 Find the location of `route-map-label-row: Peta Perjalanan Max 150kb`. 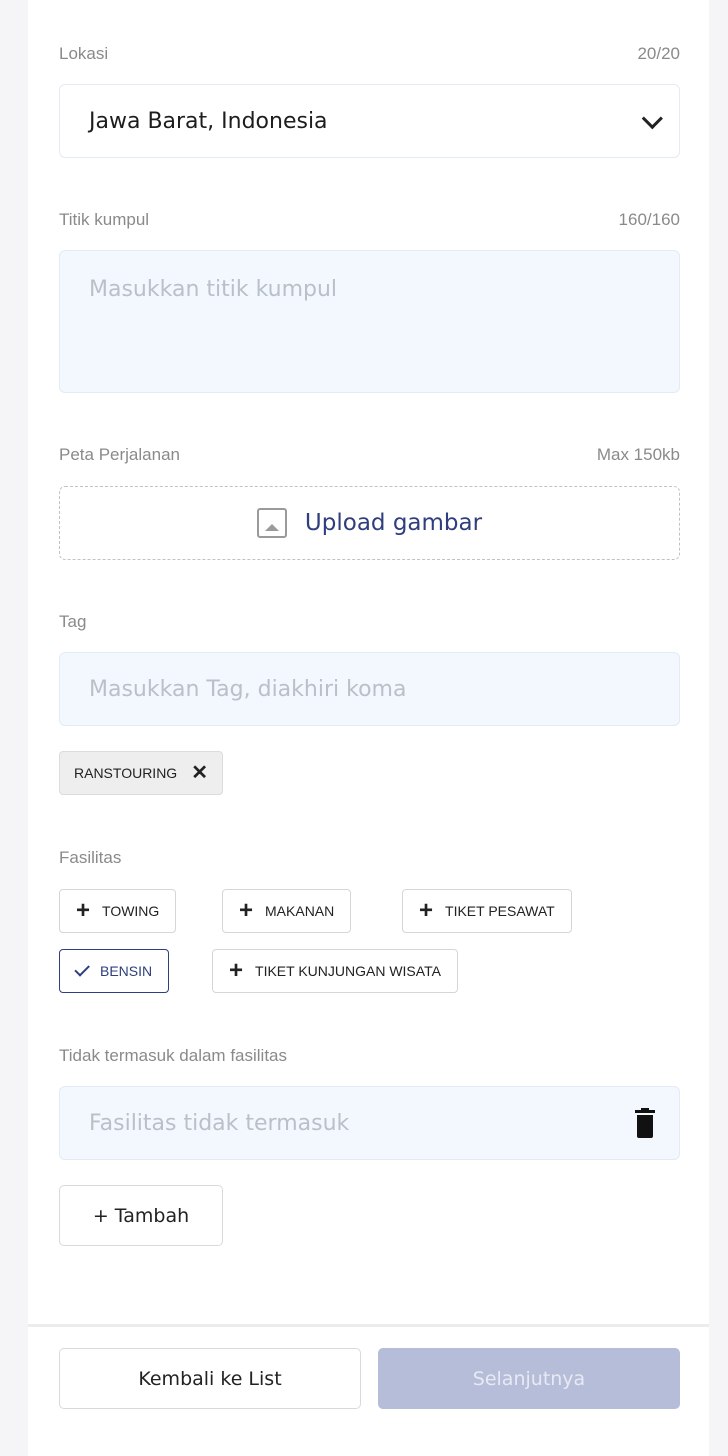

route-map-label-row: Peta Perjalanan Max 150kb is located at coordinates (369, 455).